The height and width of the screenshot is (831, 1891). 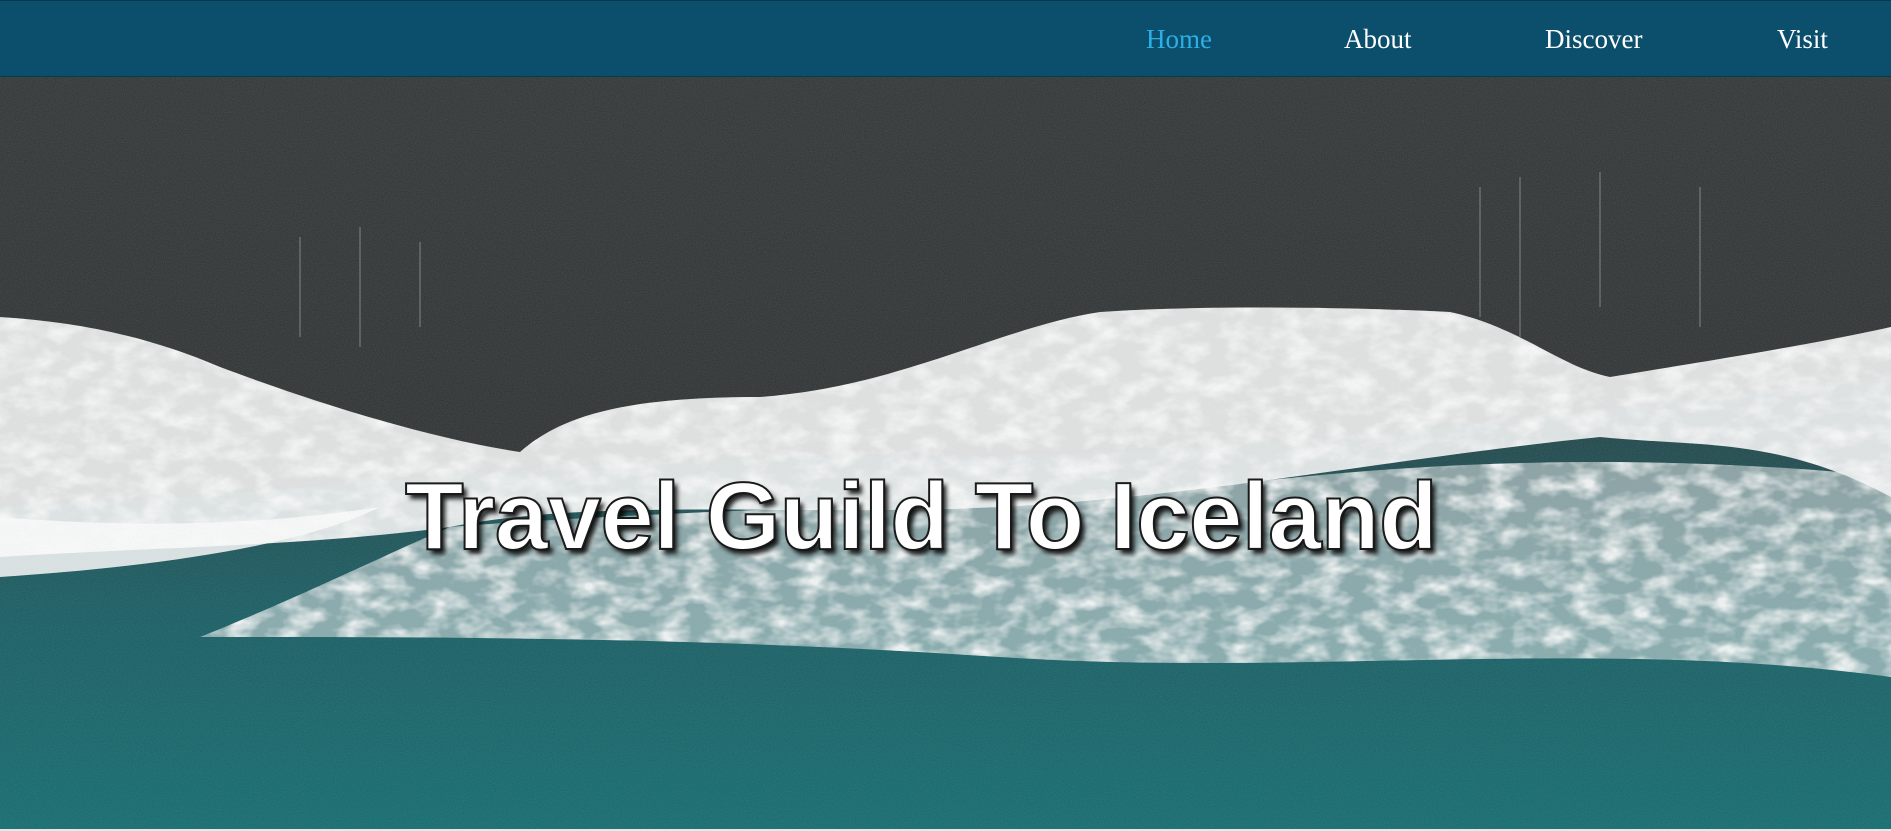 What do you see at coordinates (1378, 39) in the screenshot?
I see `nav-link-about: About` at bounding box center [1378, 39].